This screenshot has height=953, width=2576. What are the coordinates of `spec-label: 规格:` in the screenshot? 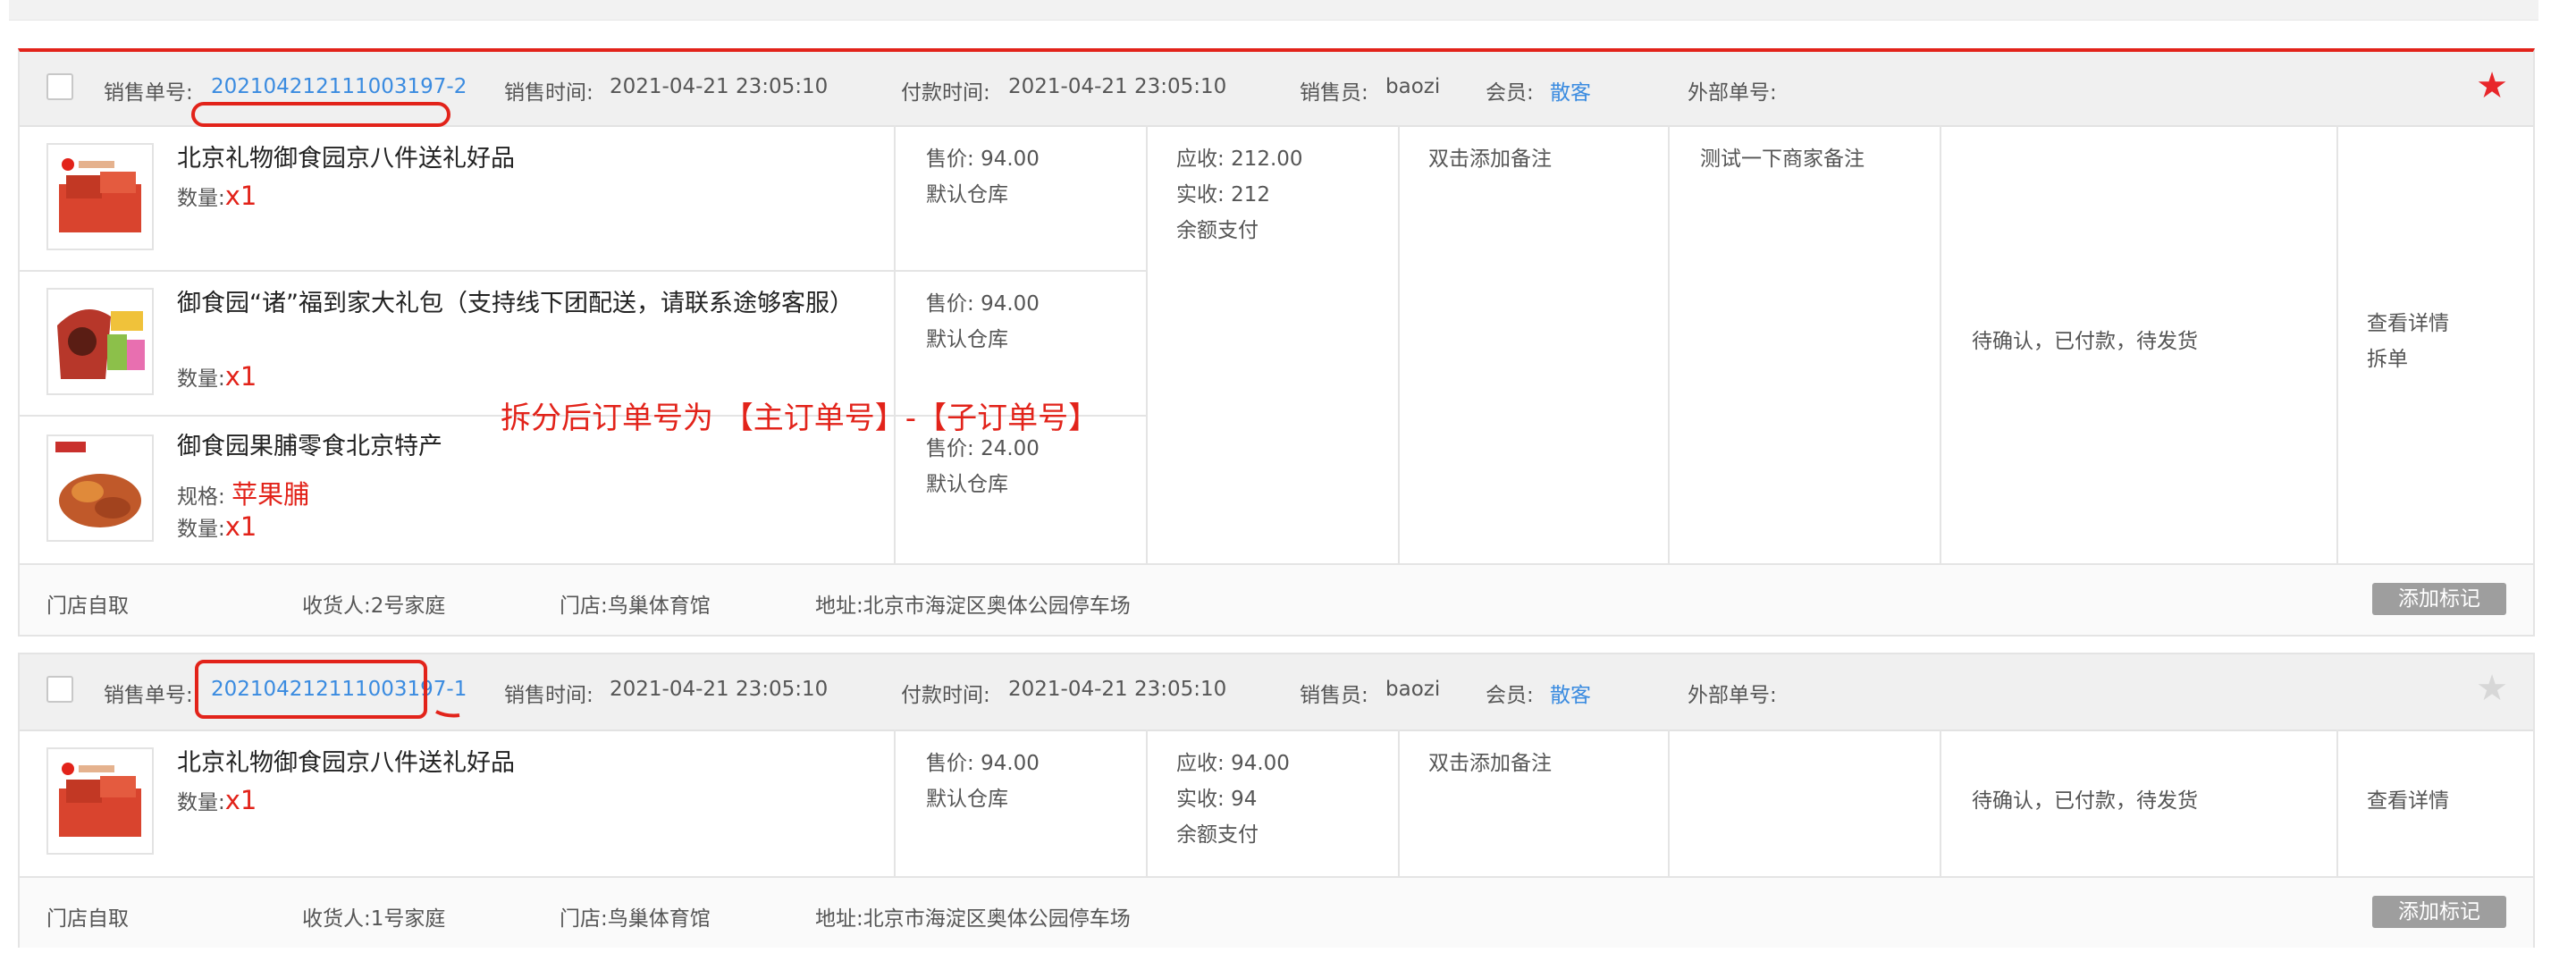 It's located at (201, 497).